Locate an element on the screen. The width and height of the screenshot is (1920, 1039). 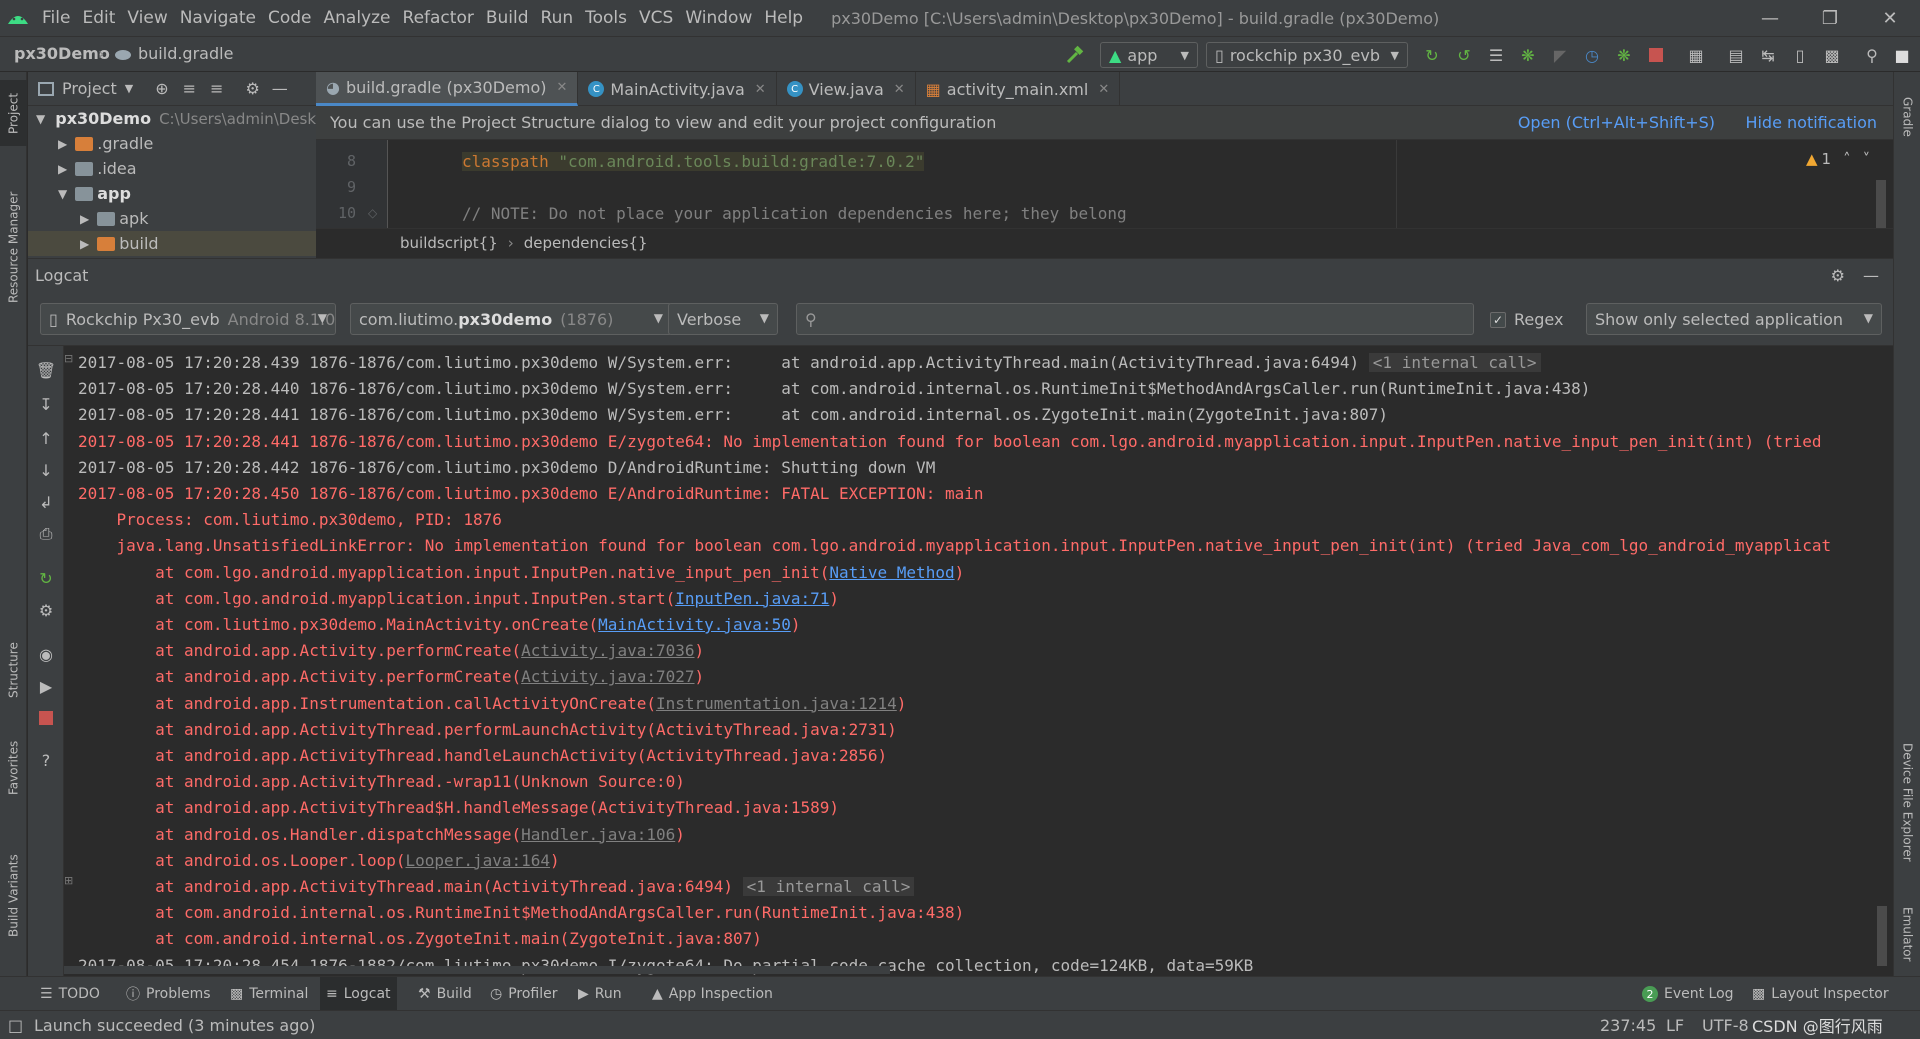
project-tool-button: Project is located at coordinates (13, 113).